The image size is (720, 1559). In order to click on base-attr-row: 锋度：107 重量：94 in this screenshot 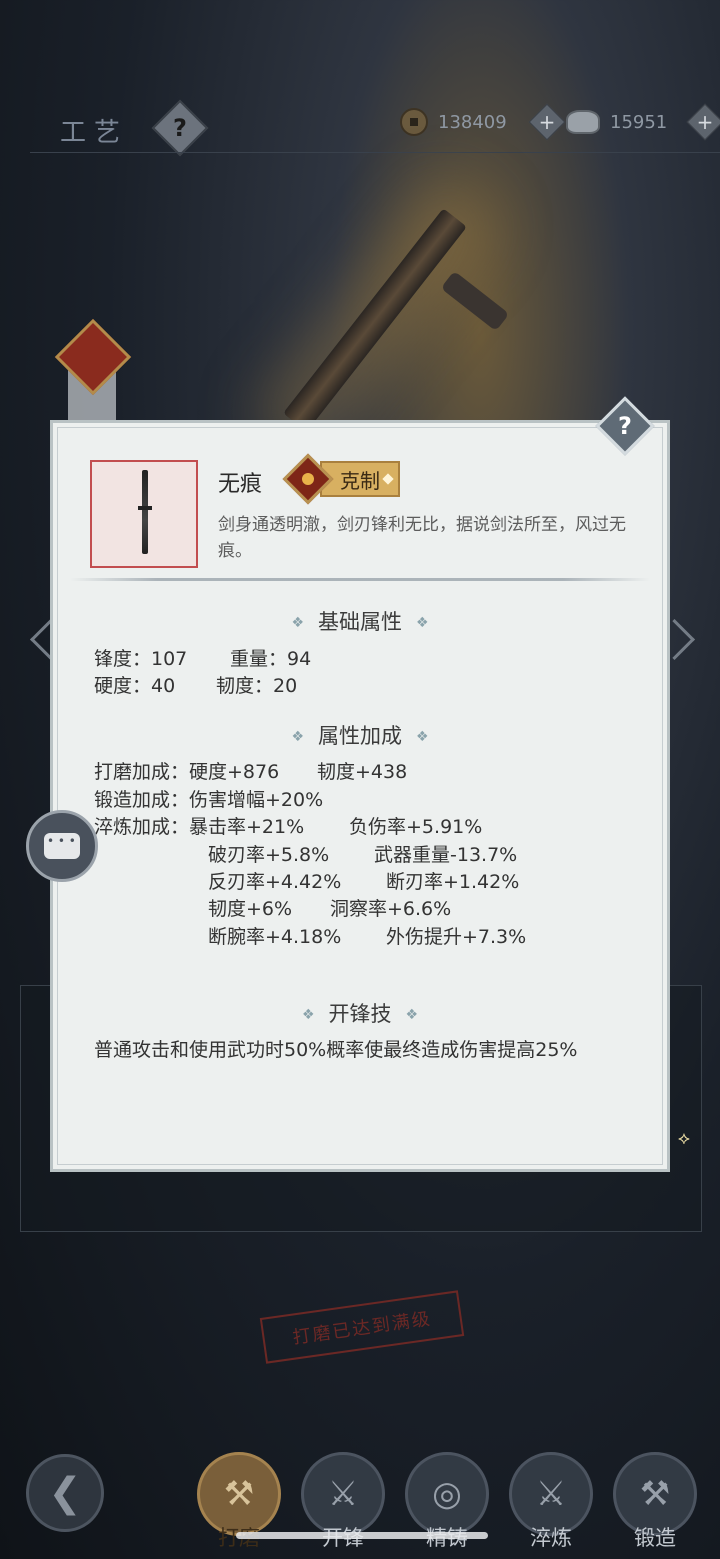, I will do `click(202, 657)`.